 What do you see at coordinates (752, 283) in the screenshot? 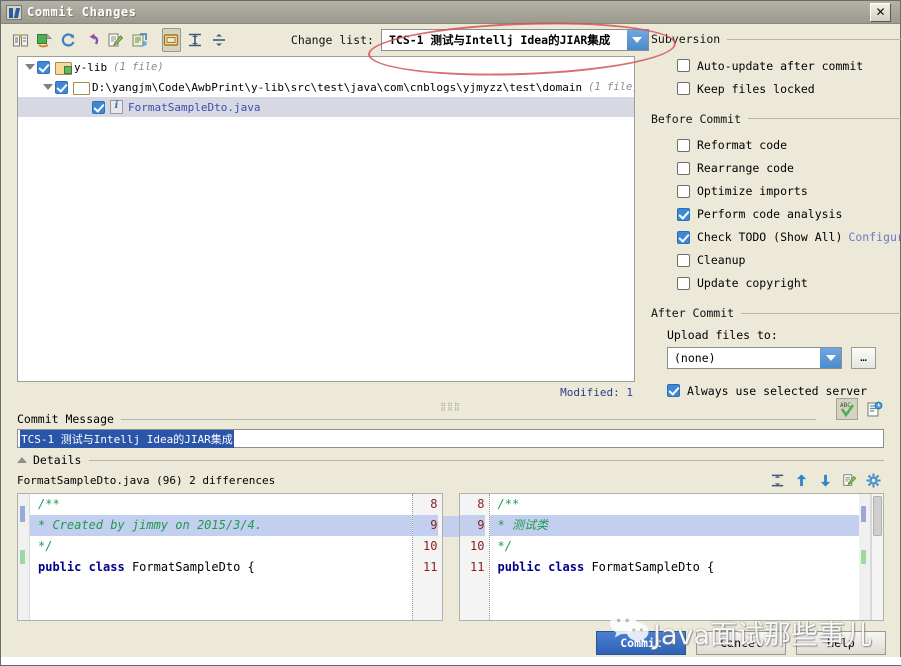
I see `option-label: Update copyright` at bounding box center [752, 283].